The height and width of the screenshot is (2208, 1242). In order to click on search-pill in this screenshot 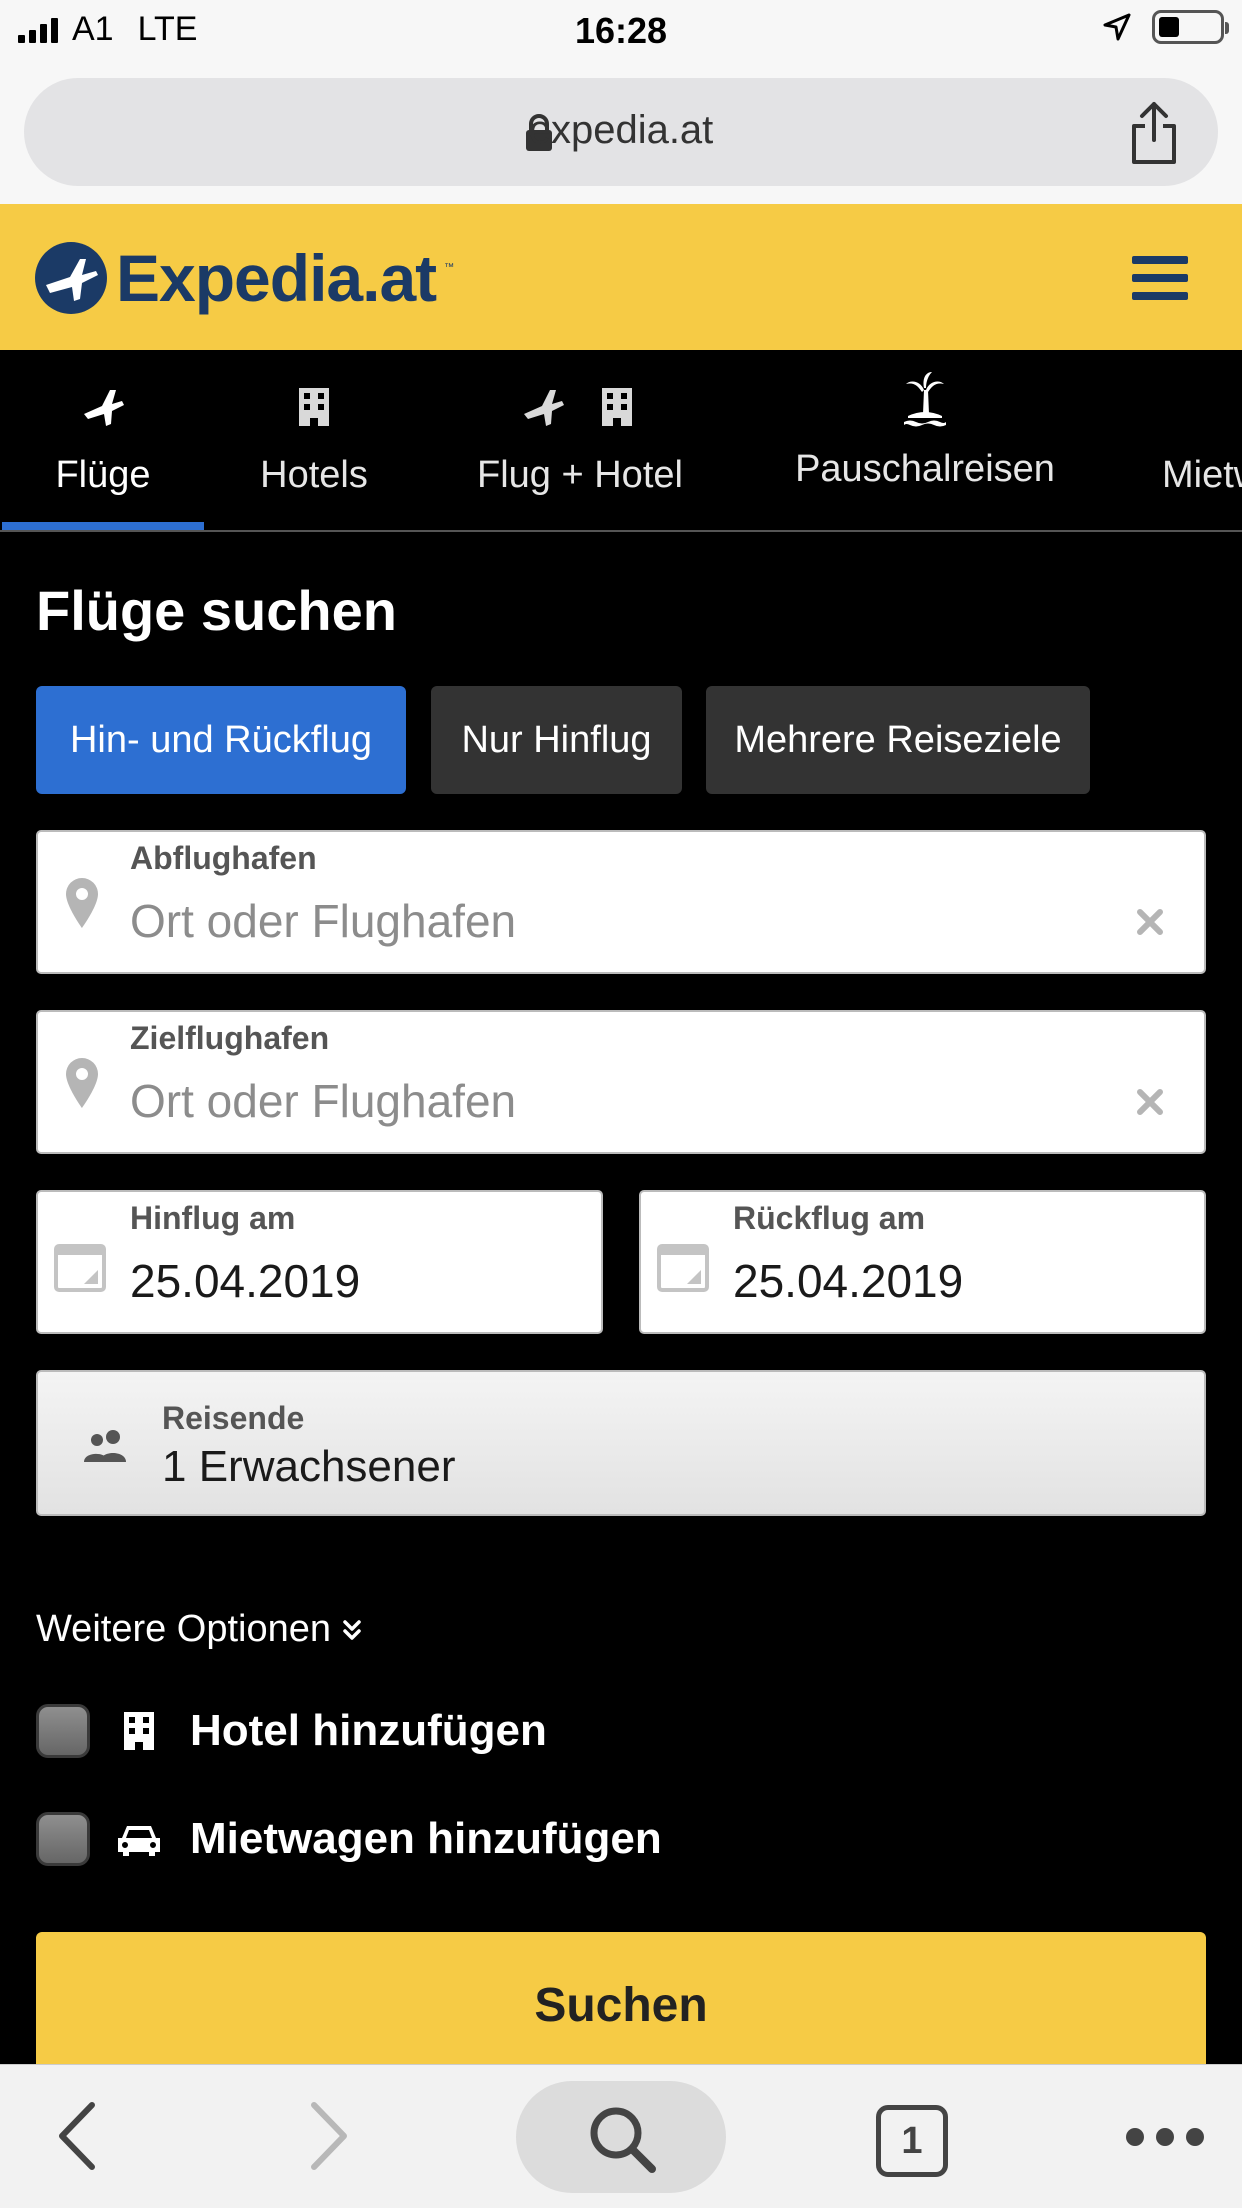, I will do `click(621, 2137)`.